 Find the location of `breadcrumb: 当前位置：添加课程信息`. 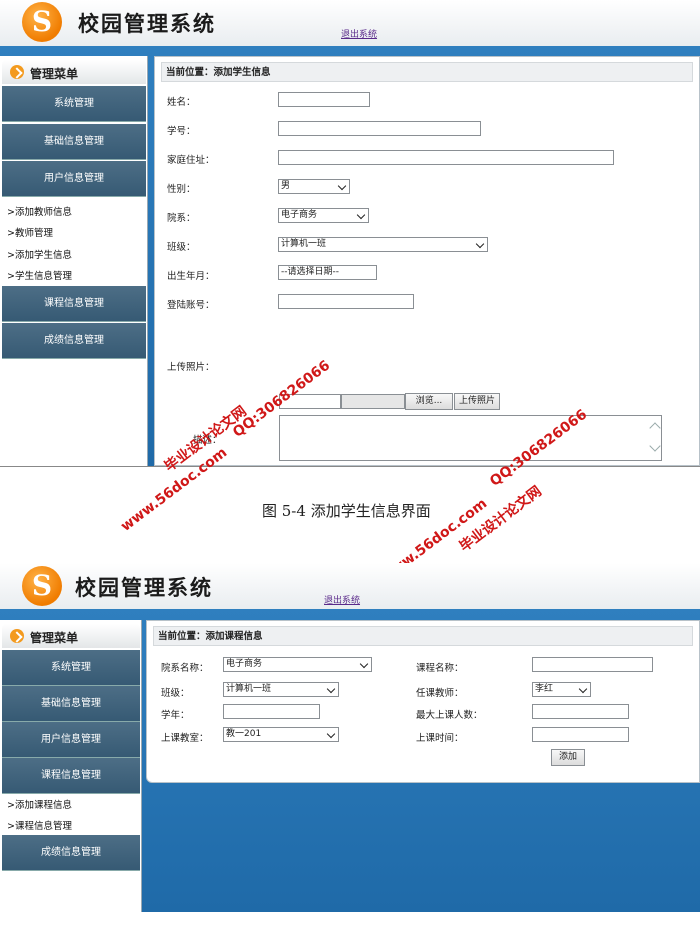

breadcrumb: 当前位置：添加课程信息 is located at coordinates (423, 636).